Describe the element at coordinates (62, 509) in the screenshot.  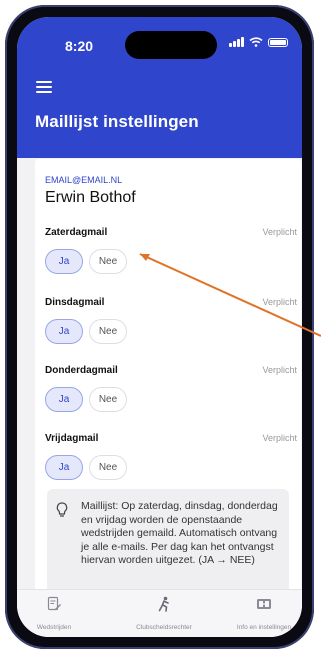
I see `lightbulb-icon` at that location.